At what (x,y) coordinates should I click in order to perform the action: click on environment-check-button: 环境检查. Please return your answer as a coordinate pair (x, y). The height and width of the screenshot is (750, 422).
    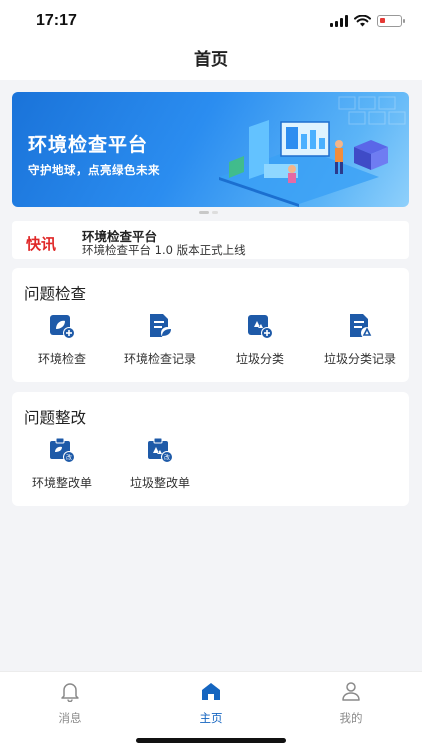
    Looking at the image, I should click on (62, 339).